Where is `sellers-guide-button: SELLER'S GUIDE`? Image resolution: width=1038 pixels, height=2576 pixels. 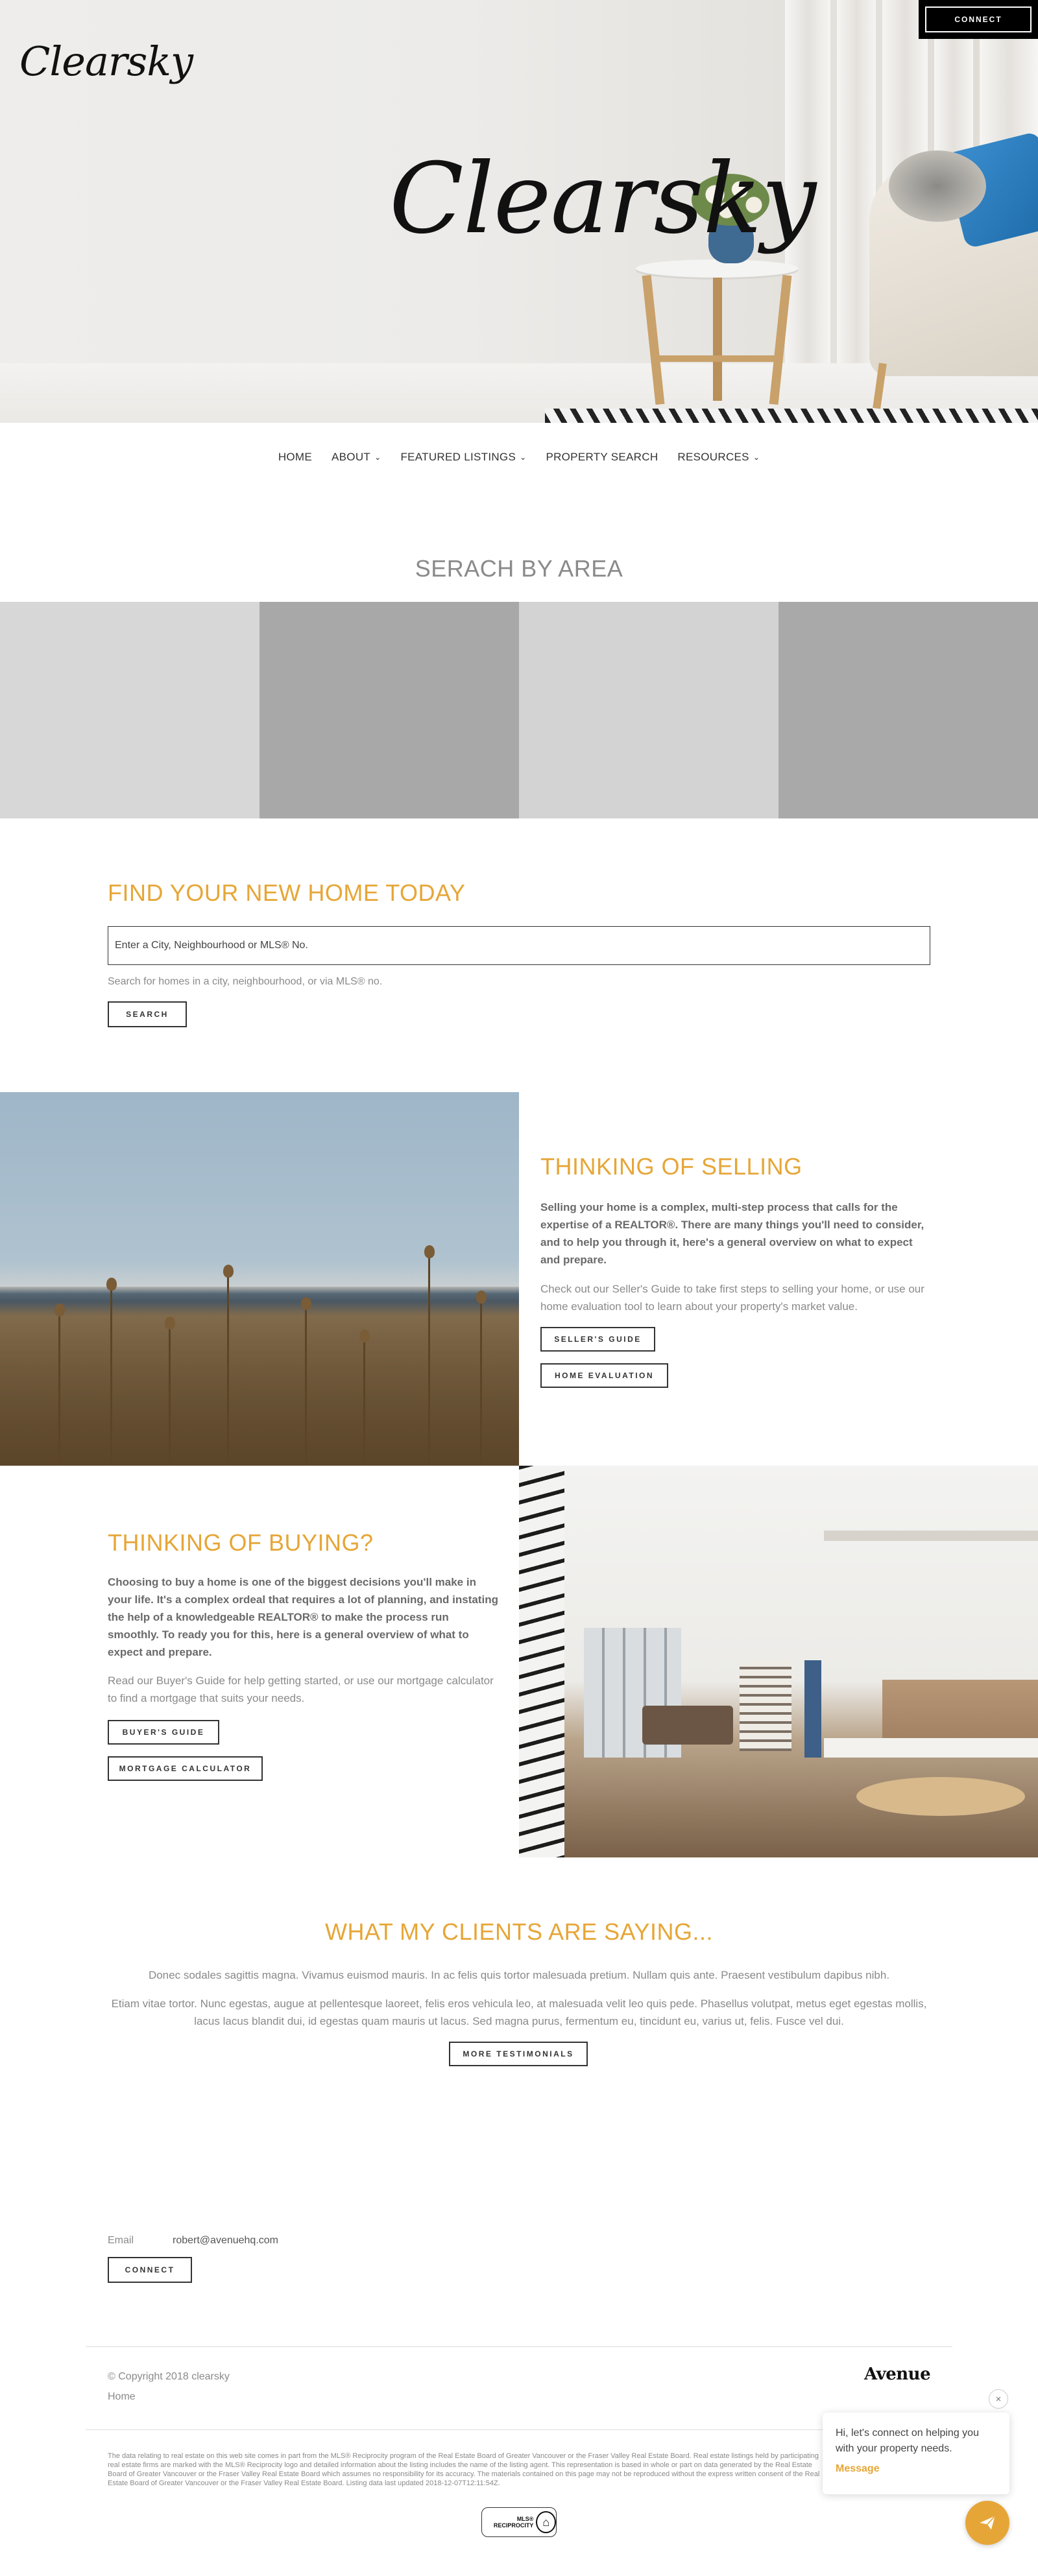 sellers-guide-button: SELLER'S GUIDE is located at coordinates (597, 1339).